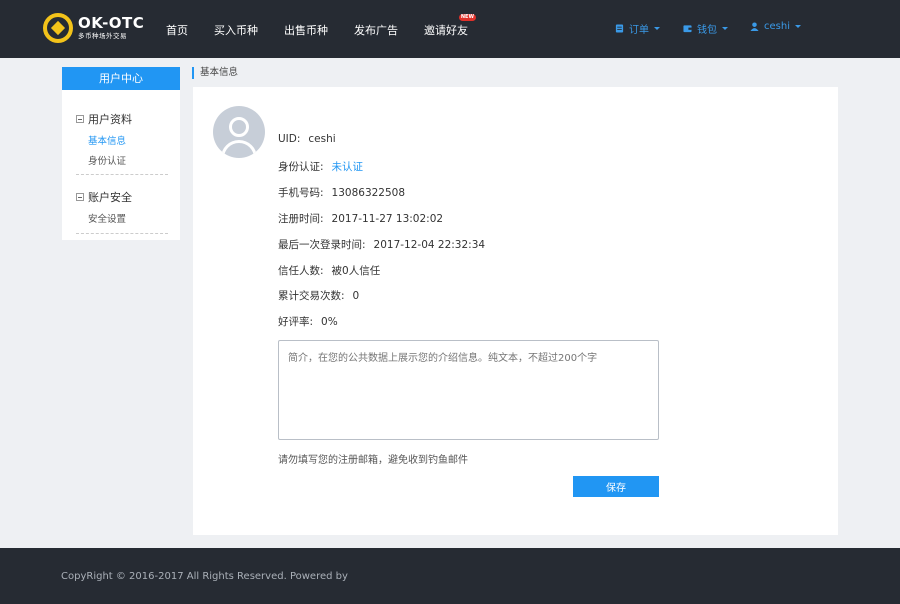 The width and height of the screenshot is (900, 604). What do you see at coordinates (104, 207) in the screenshot?
I see `sidebar-group-security: 账户安全 安全设置` at bounding box center [104, 207].